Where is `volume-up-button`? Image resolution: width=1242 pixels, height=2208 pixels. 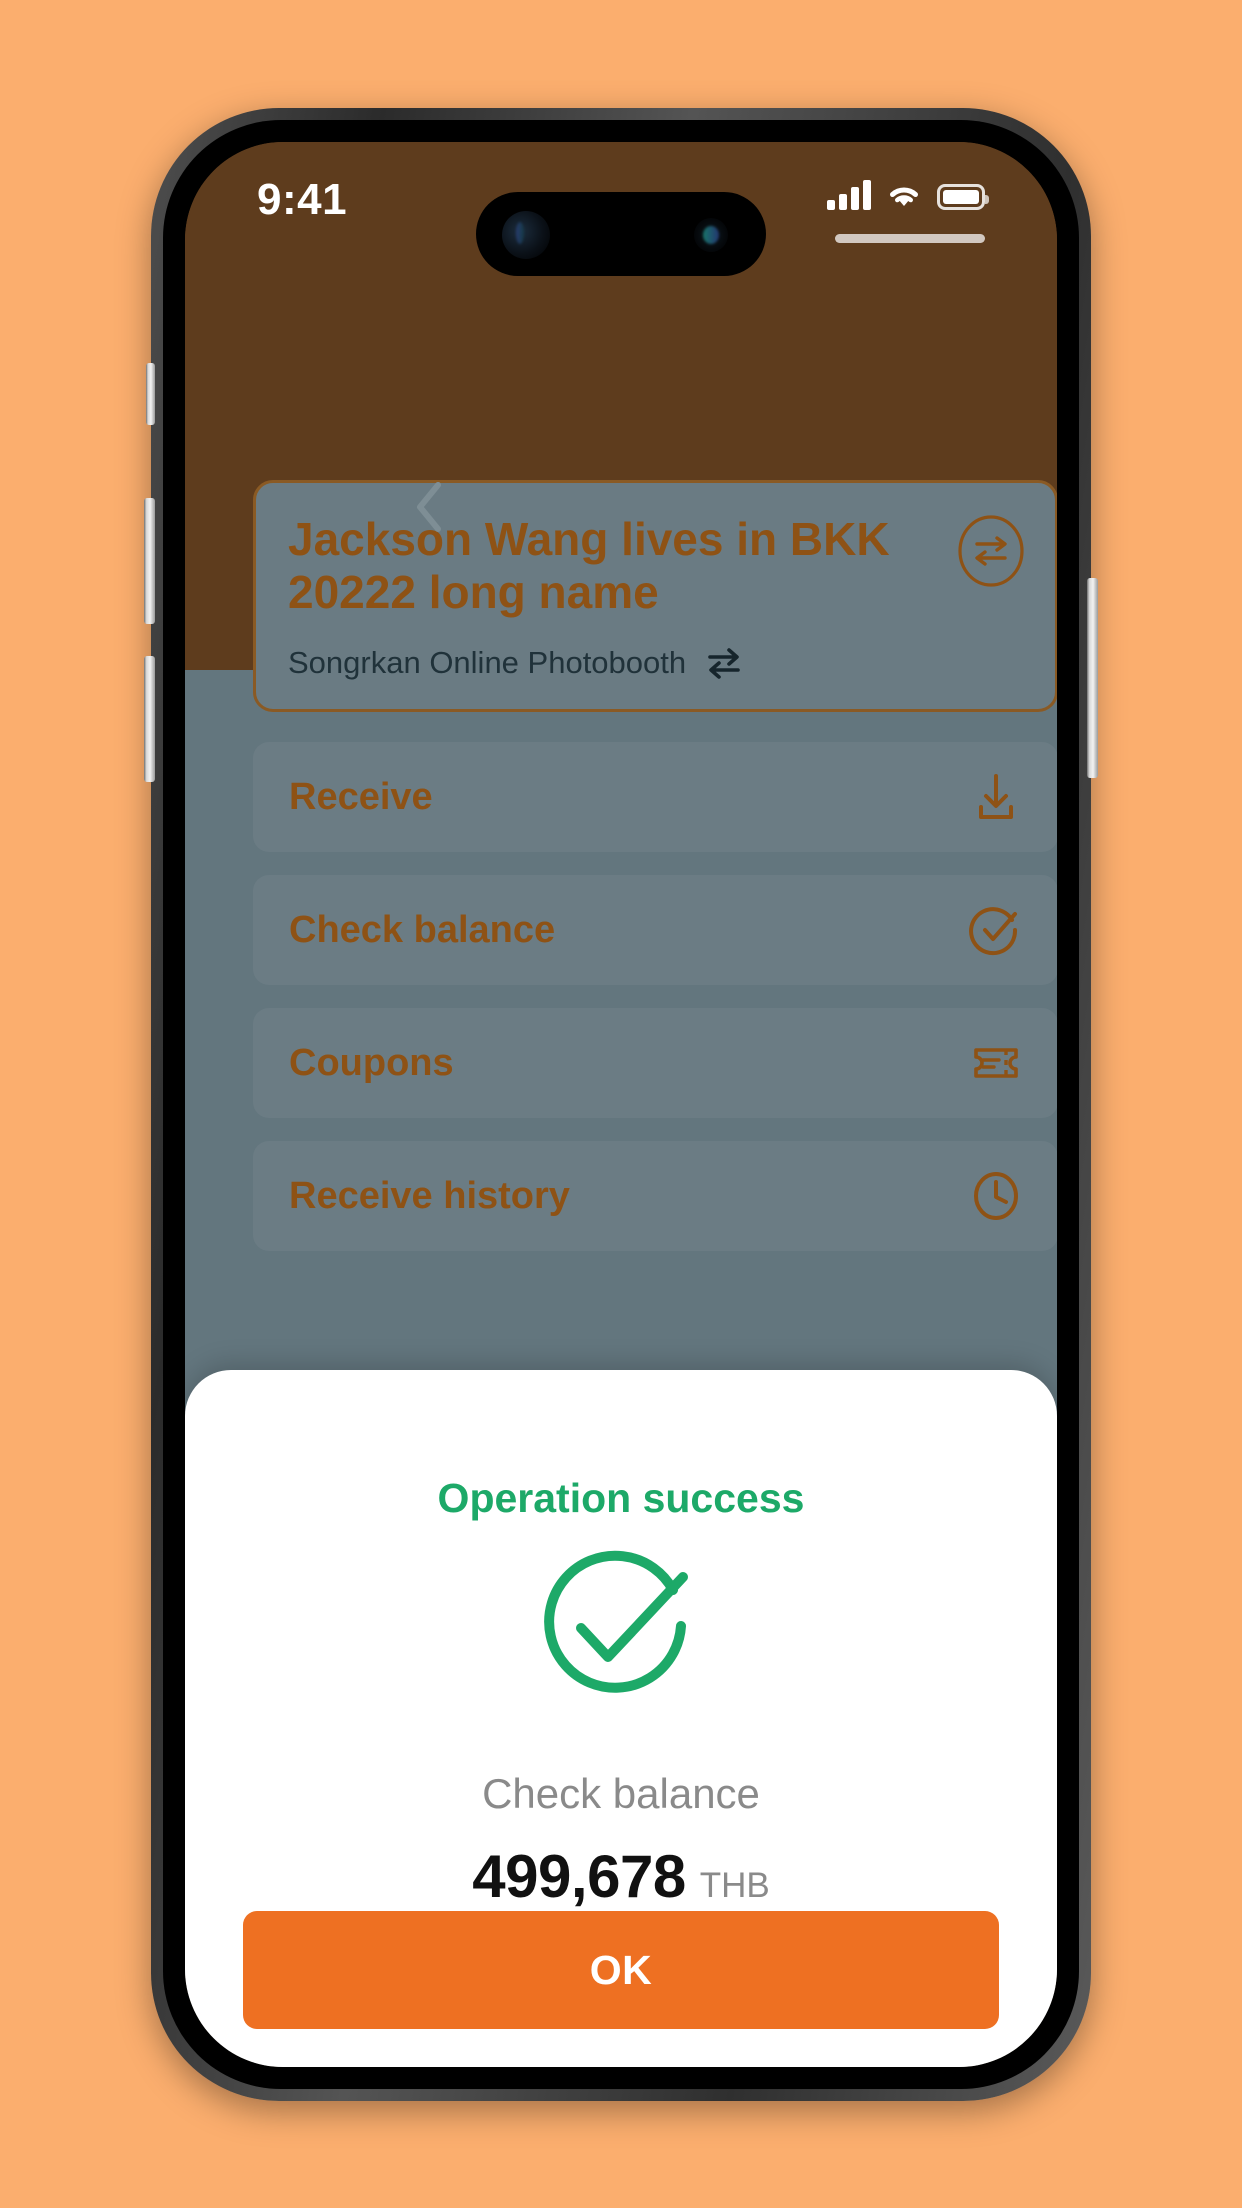
volume-up-button is located at coordinates (149, 561).